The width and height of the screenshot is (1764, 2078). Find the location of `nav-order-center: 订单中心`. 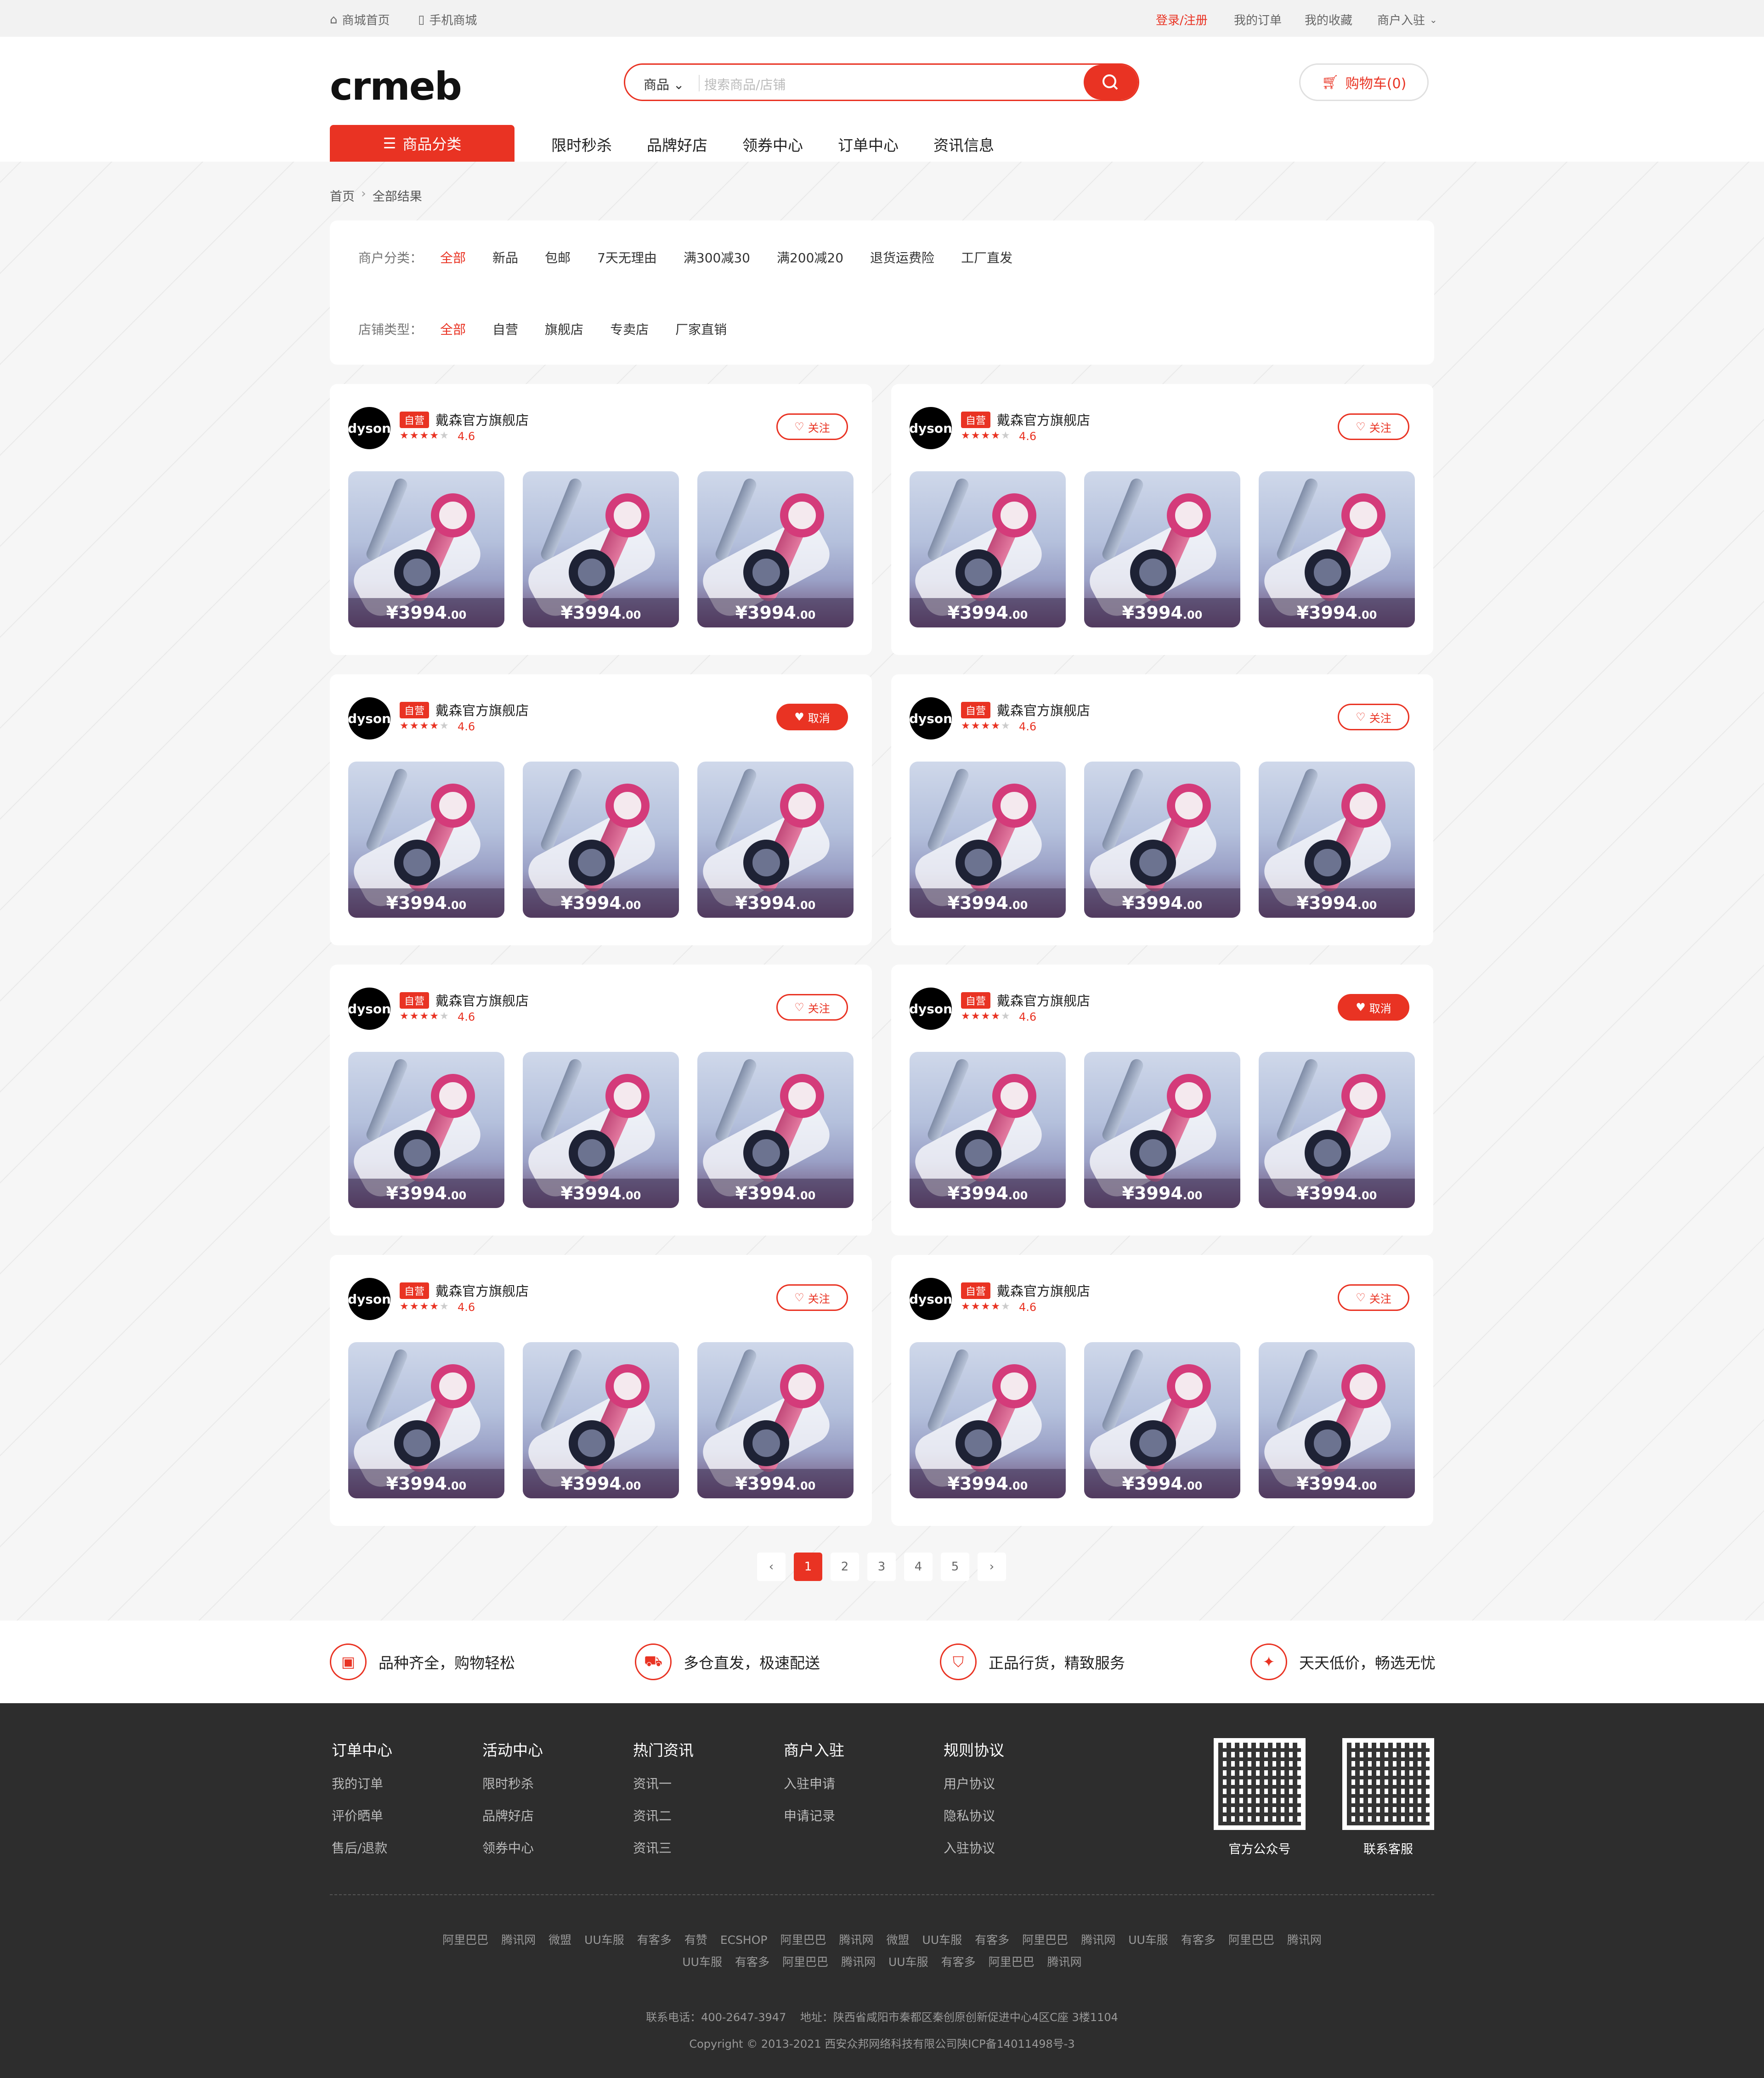

nav-order-center: 订单中心 is located at coordinates (868, 144).